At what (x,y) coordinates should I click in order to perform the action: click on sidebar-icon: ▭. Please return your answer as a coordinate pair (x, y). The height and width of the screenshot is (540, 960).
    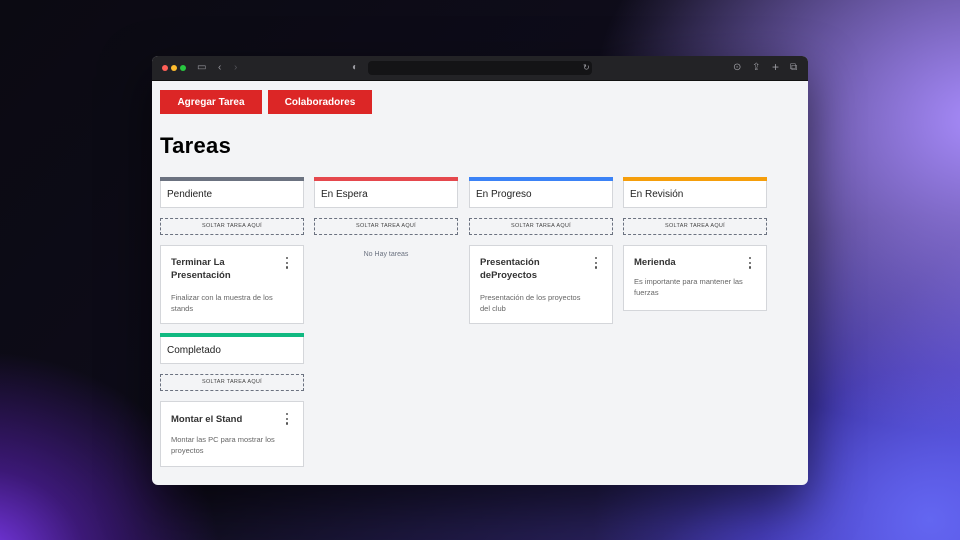
    Looking at the image, I should click on (201, 68).